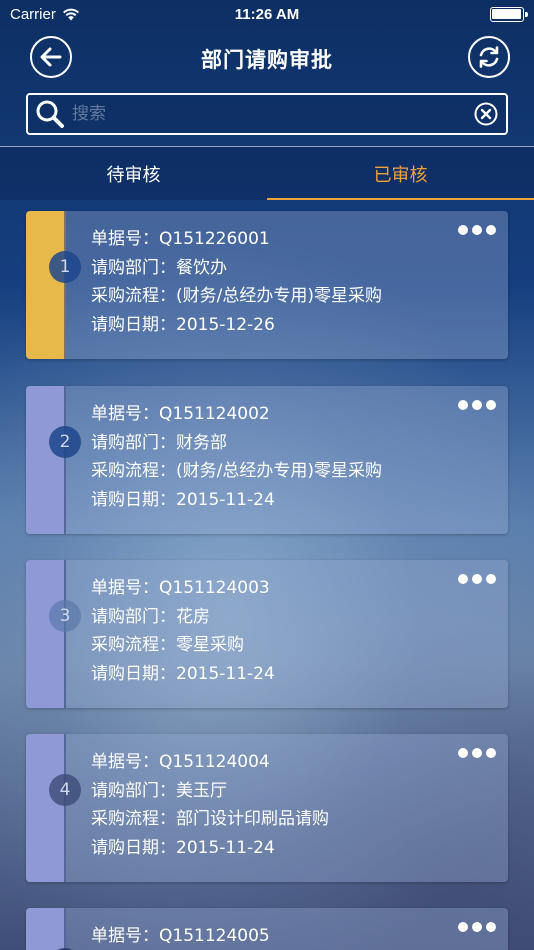  I want to click on nav-bar: 部门请购审批, so click(267, 58).